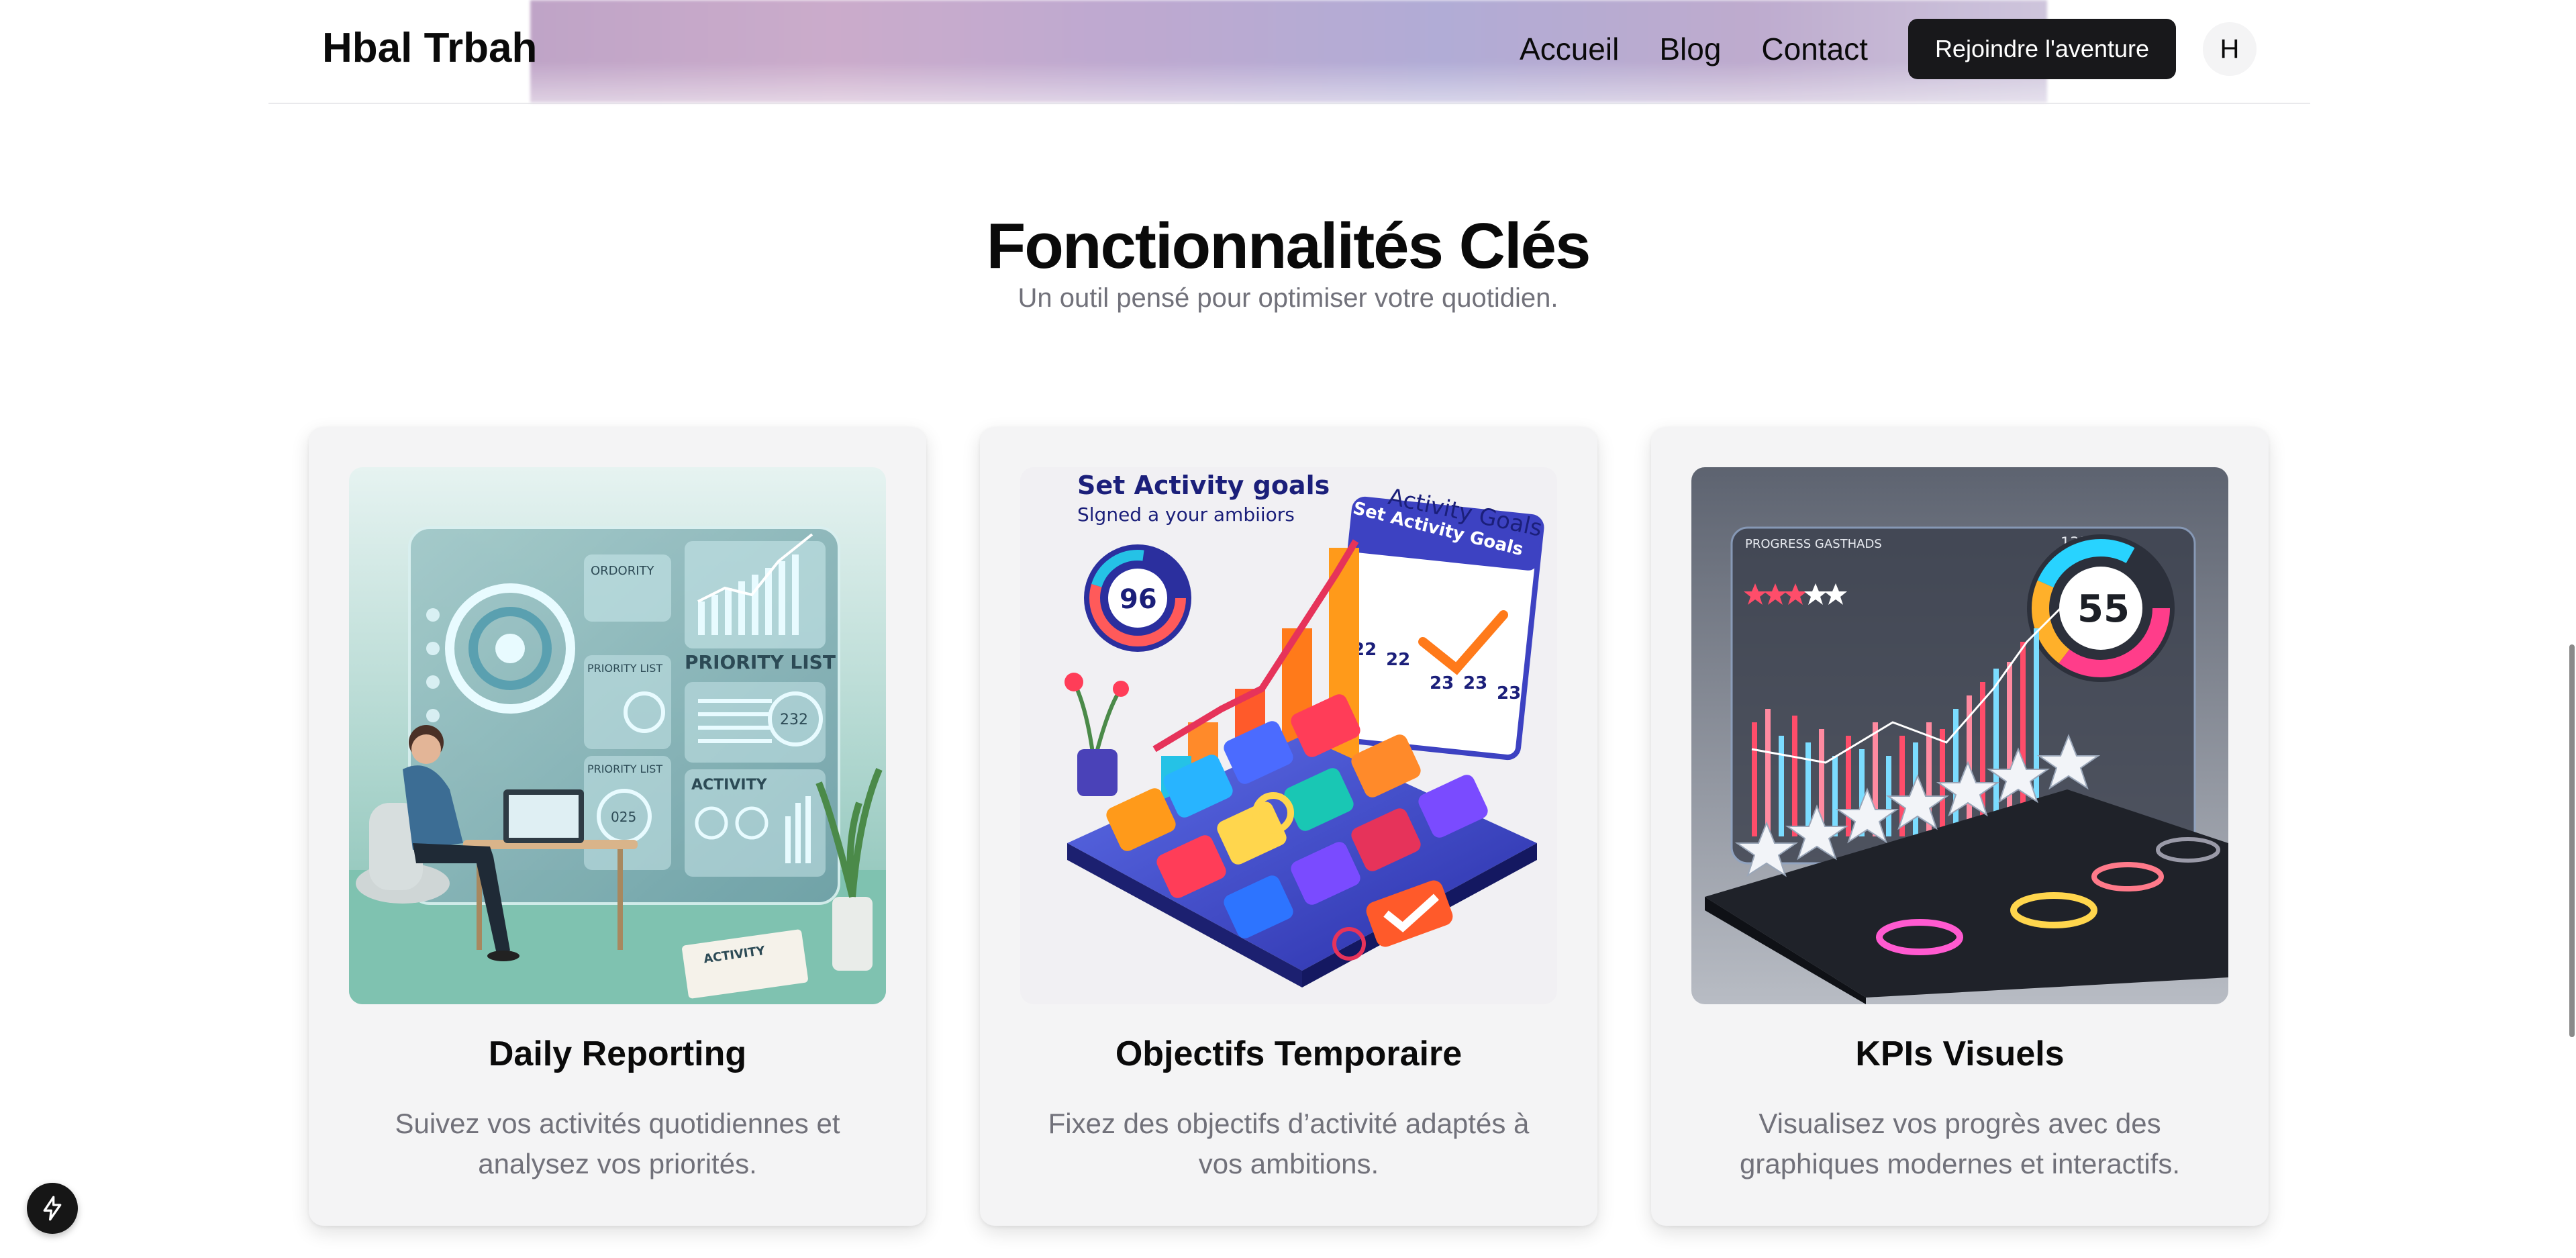 This screenshot has width=2576, height=1258. Describe the element at coordinates (794, 720) in the screenshot. I see `metric-232-text: 232` at that location.